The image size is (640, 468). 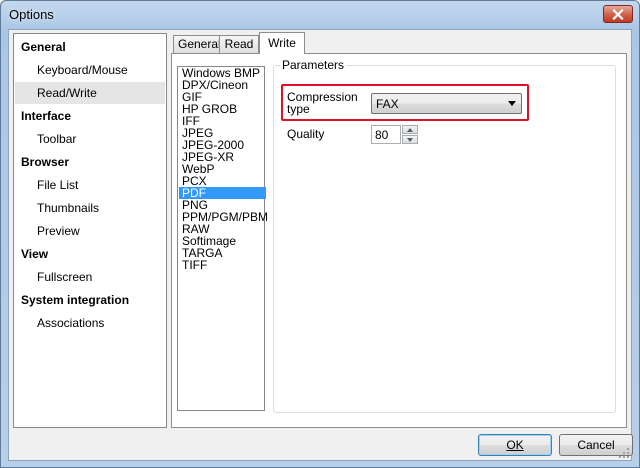 I want to click on quality-value: 80, so click(x=382, y=135).